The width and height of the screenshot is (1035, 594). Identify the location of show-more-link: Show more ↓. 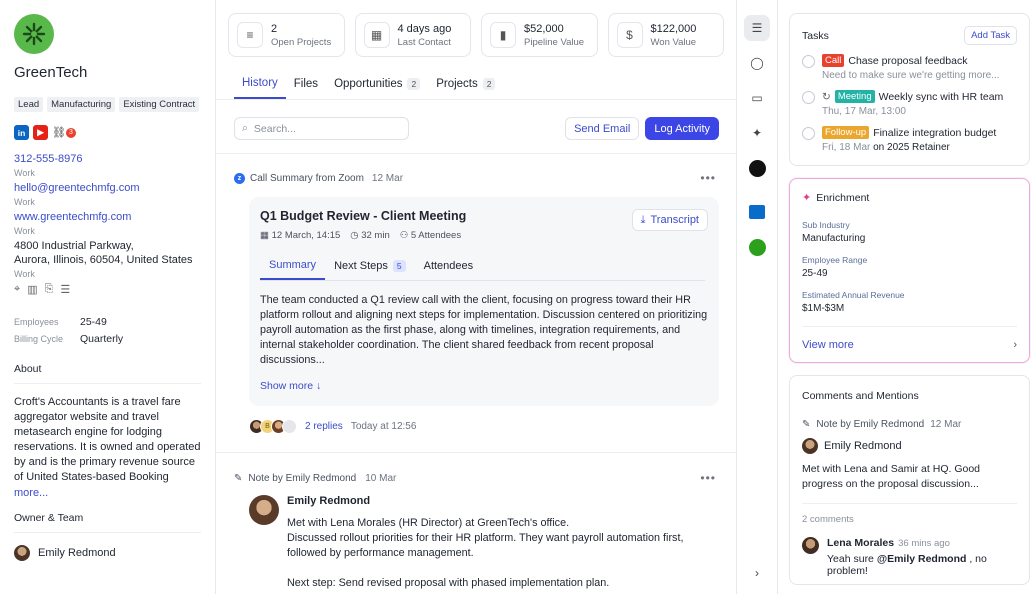
(484, 386).